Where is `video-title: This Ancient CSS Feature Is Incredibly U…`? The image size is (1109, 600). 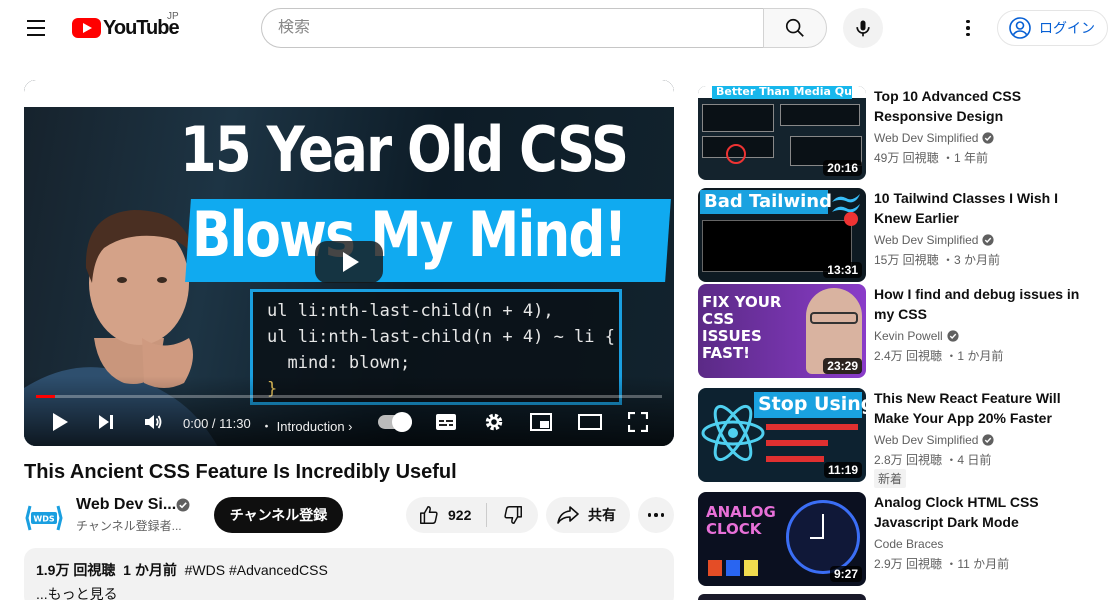 video-title: This Ancient CSS Feature Is Incredibly U… is located at coordinates (240, 472).